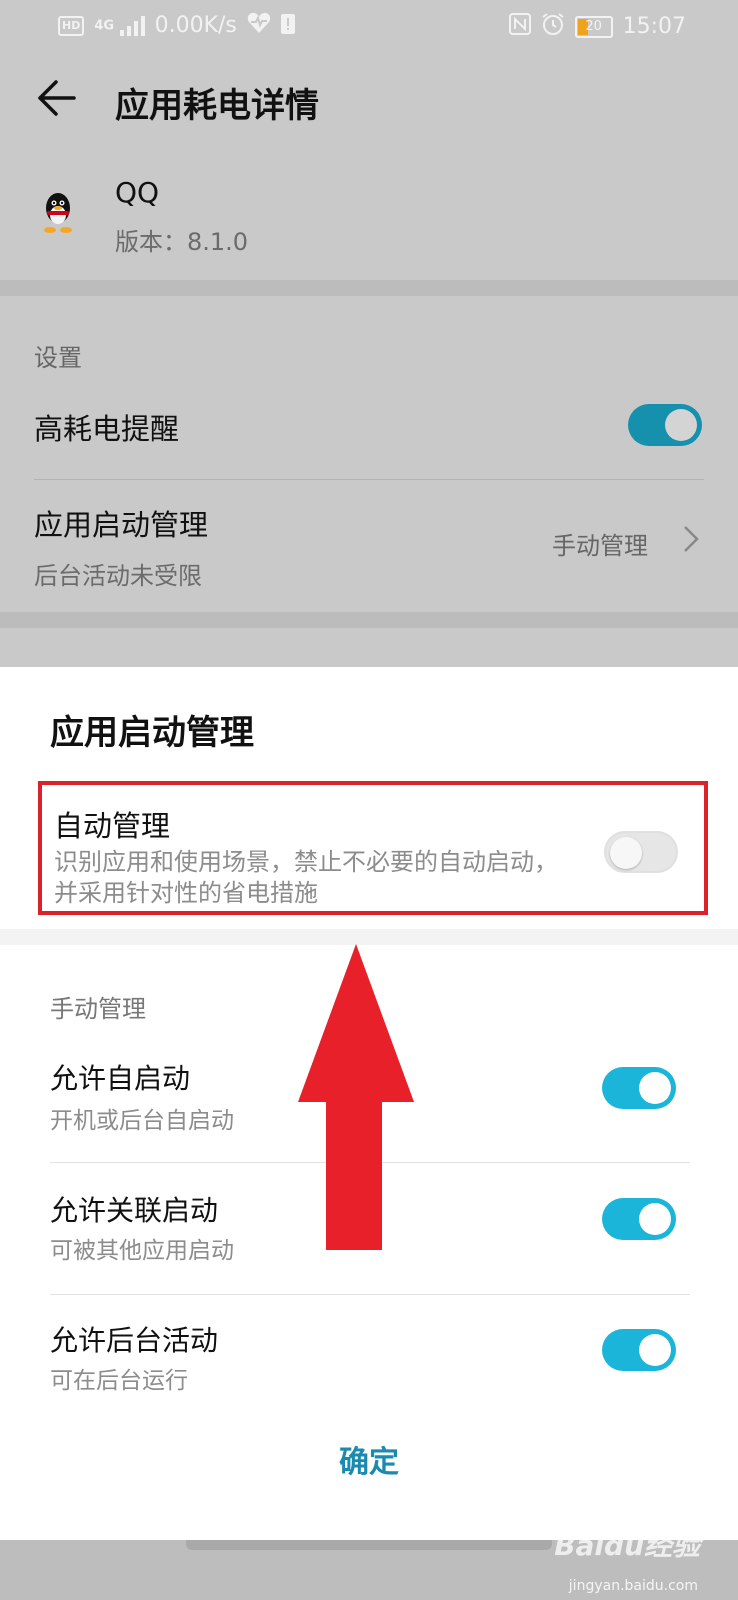  Describe the element at coordinates (519, 26) in the screenshot. I see `nfc-icon` at that location.